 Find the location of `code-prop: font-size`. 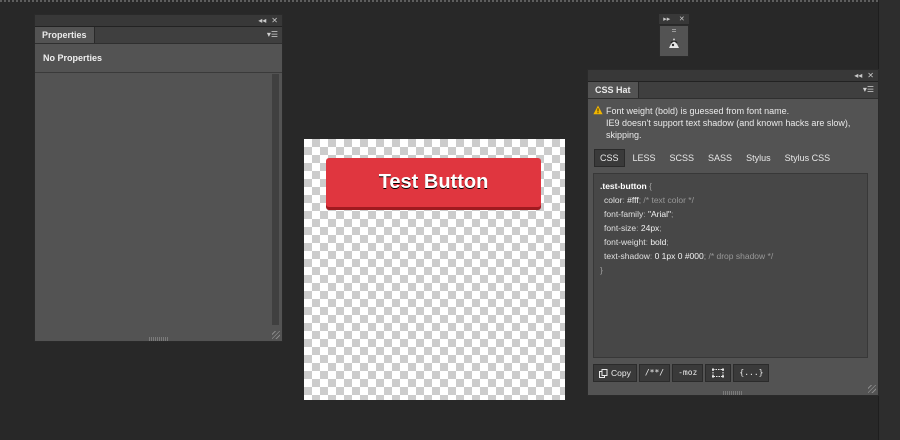

code-prop: font-size is located at coordinates (620, 228).